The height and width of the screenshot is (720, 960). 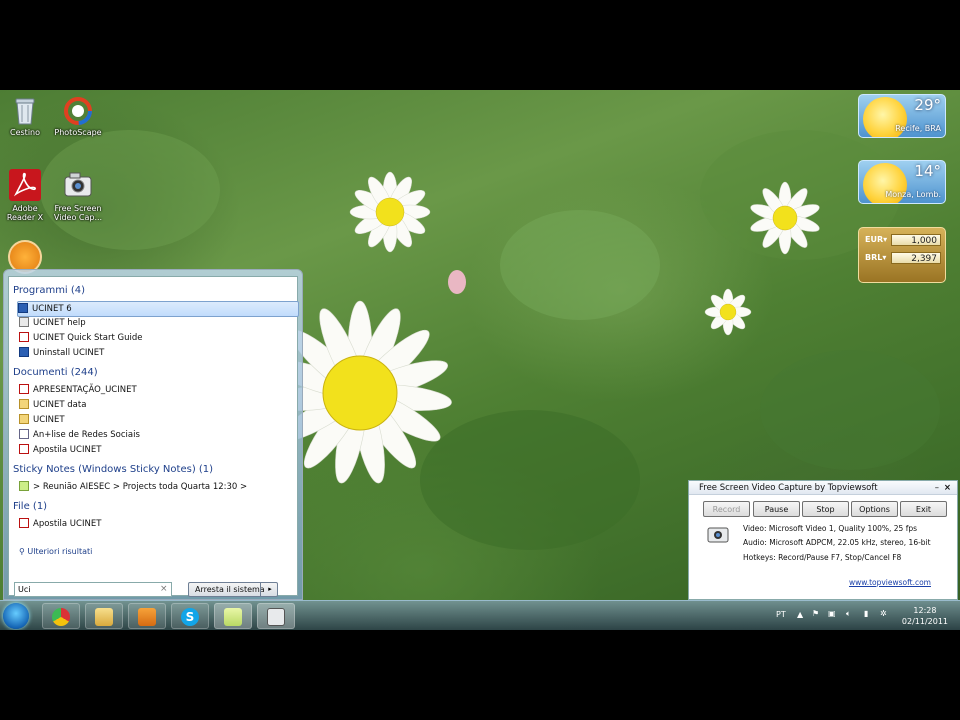 I want to click on currency-value: 1,000, so click(x=916, y=240).